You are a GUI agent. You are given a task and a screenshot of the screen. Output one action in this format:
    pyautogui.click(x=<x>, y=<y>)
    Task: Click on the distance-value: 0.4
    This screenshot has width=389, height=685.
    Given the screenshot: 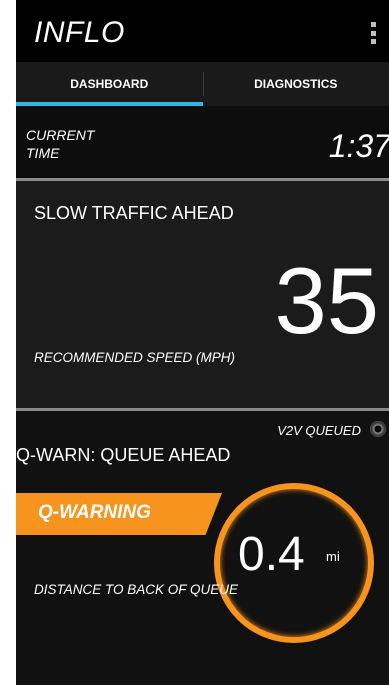 What is the action you would take?
    pyautogui.click(x=271, y=554)
    